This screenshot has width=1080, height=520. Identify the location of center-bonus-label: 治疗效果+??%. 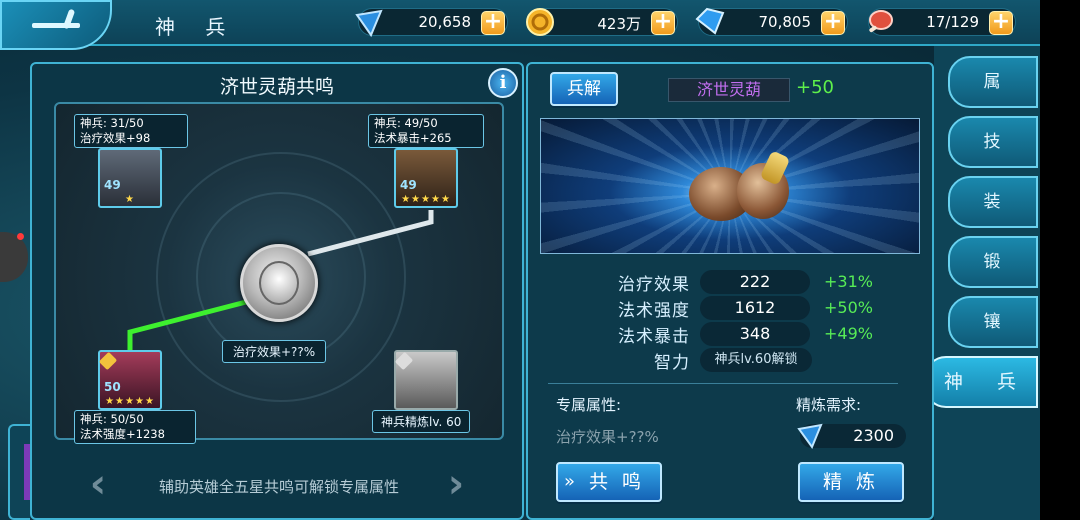
(274, 351).